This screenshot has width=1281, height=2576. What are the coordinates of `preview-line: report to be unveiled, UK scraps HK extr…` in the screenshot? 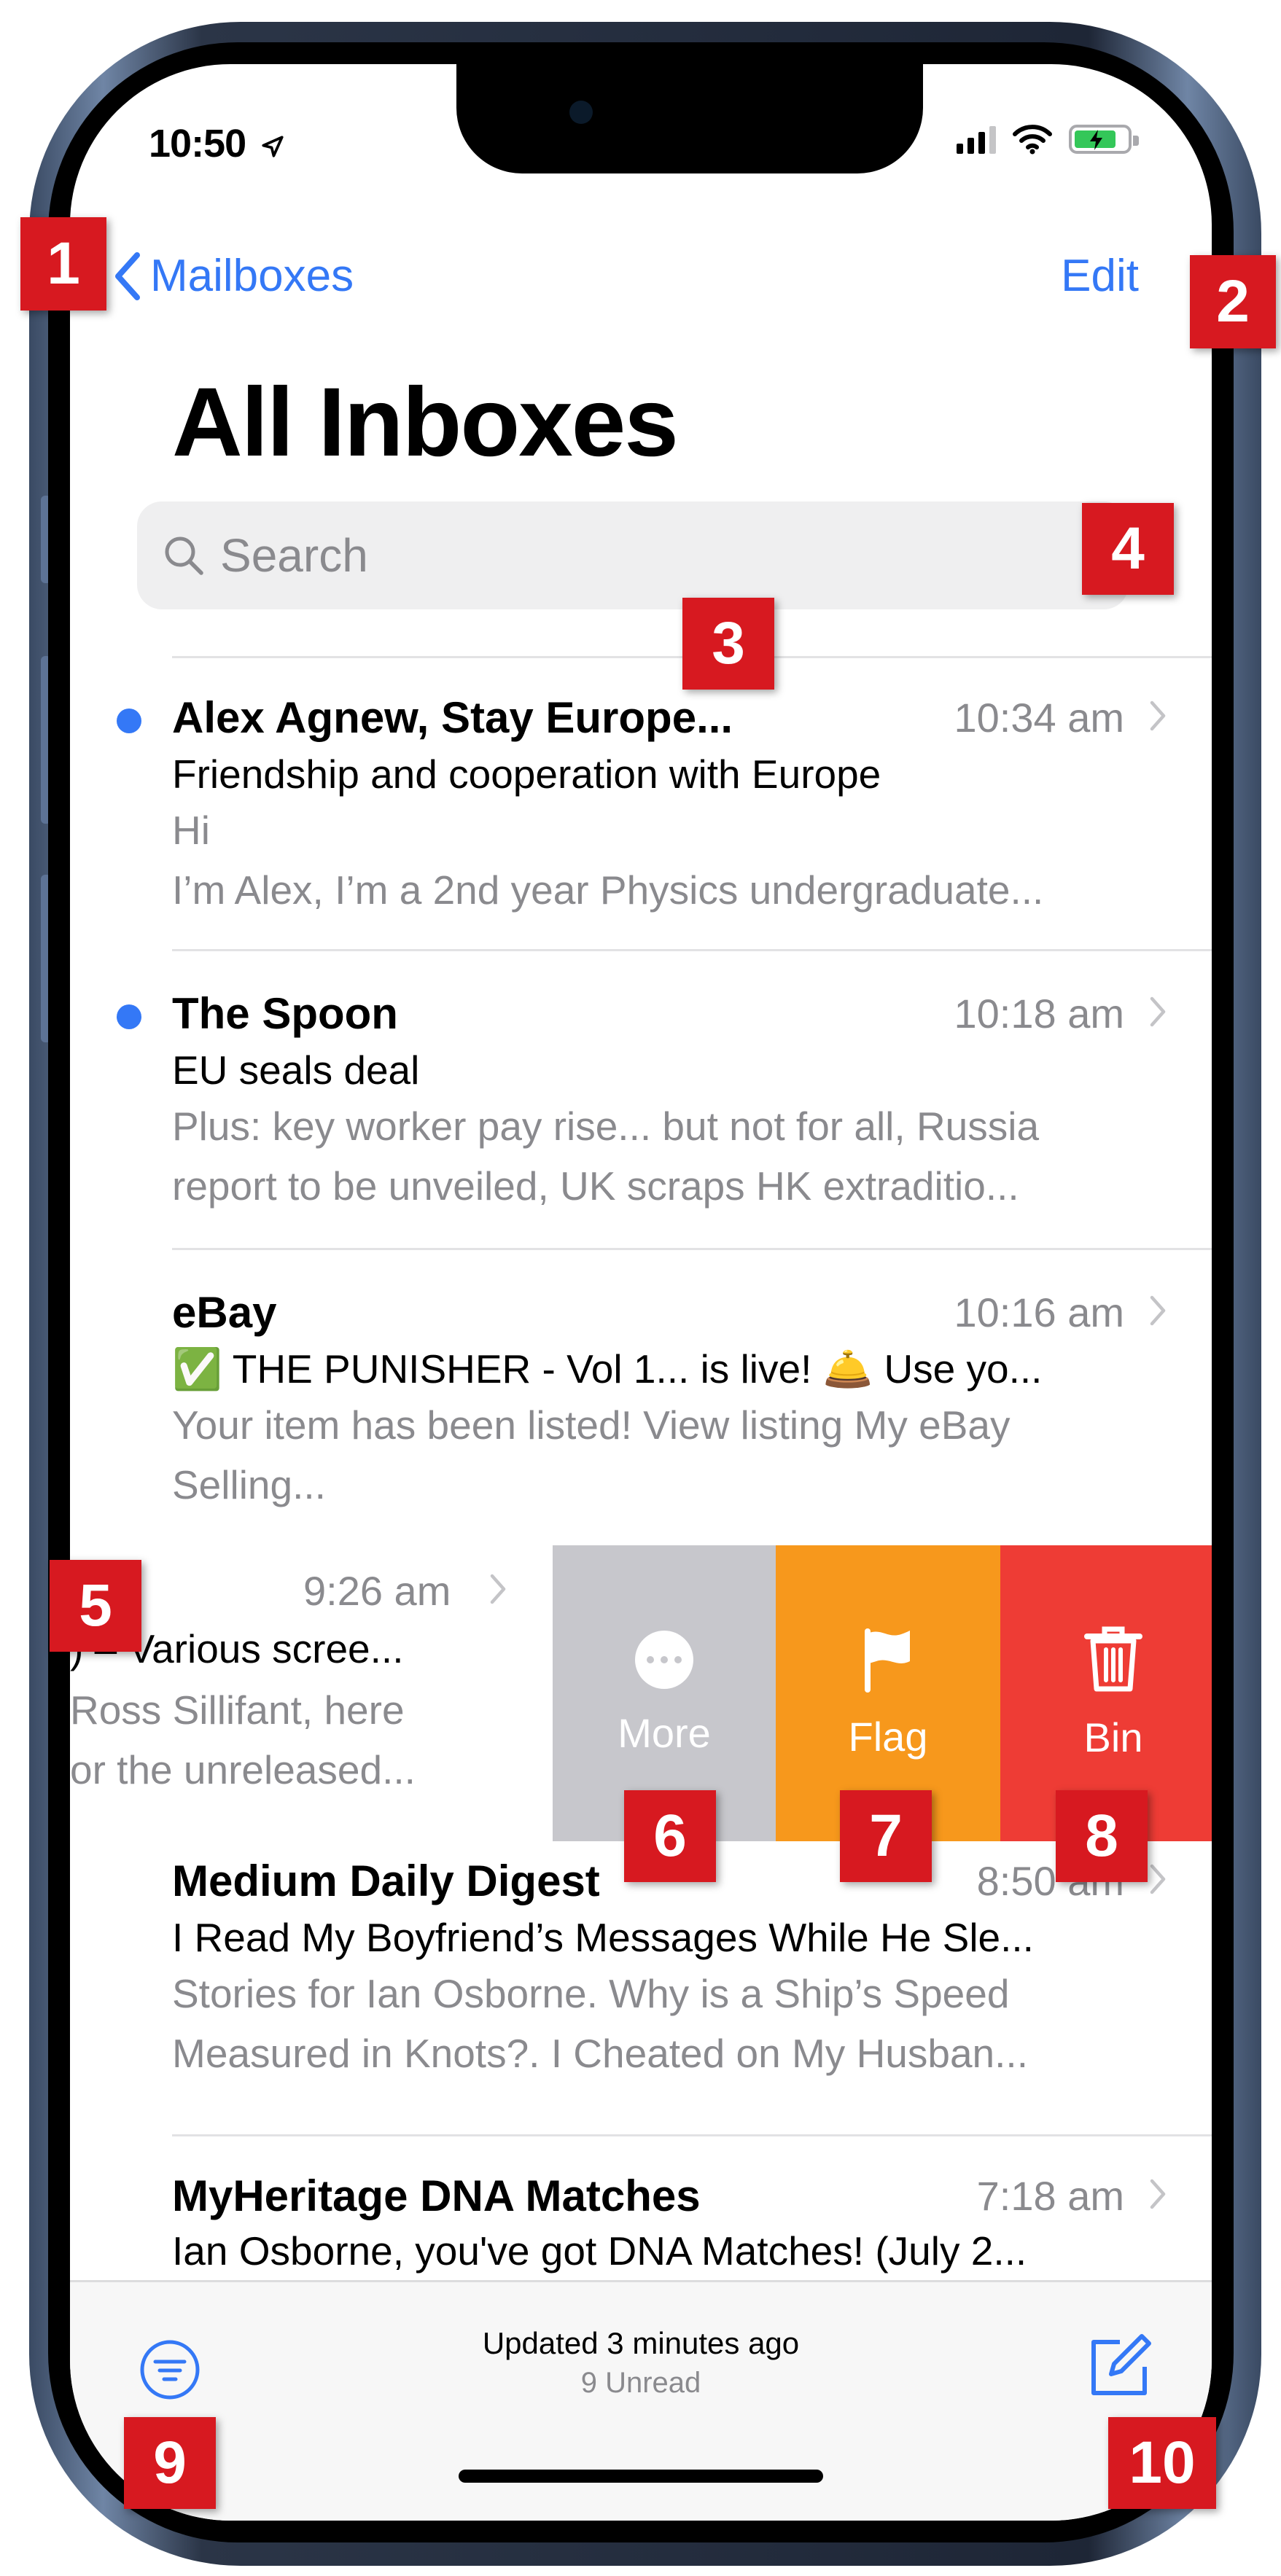 It's located at (595, 1186).